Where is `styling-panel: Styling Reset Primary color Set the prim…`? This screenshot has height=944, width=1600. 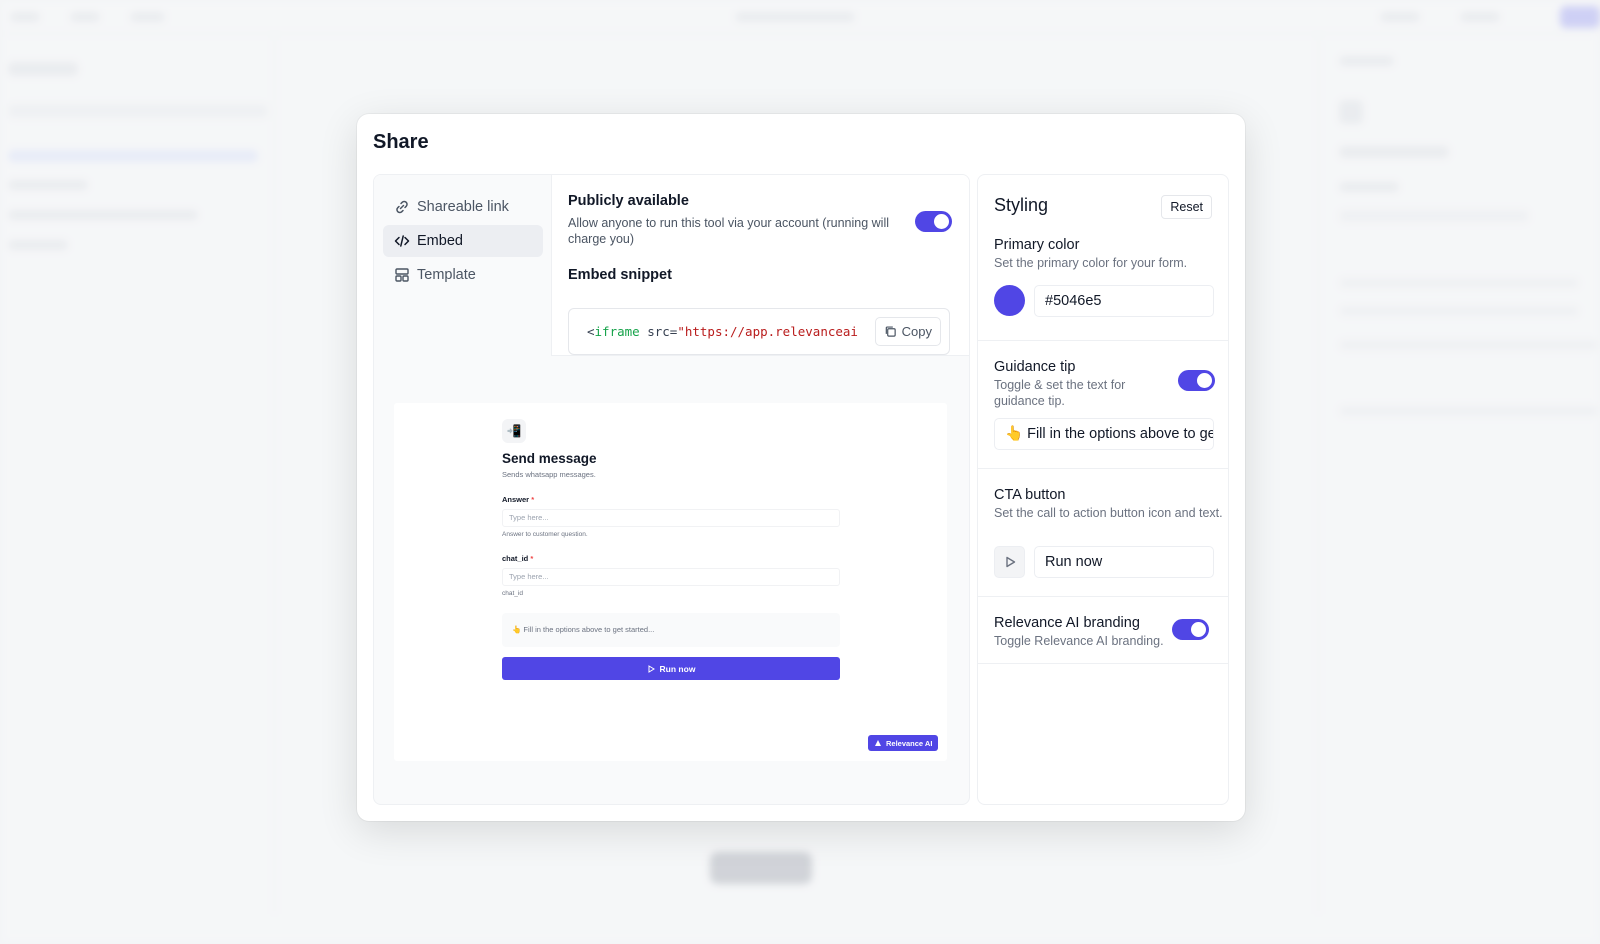
styling-panel: Styling Reset Primary color Set the prim… is located at coordinates (1103, 489).